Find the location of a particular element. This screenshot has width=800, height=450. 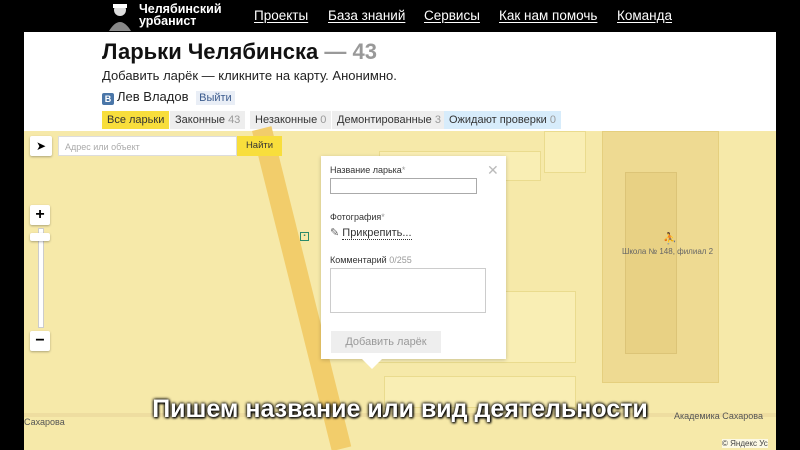

zoom-in-button: + is located at coordinates (40, 215).